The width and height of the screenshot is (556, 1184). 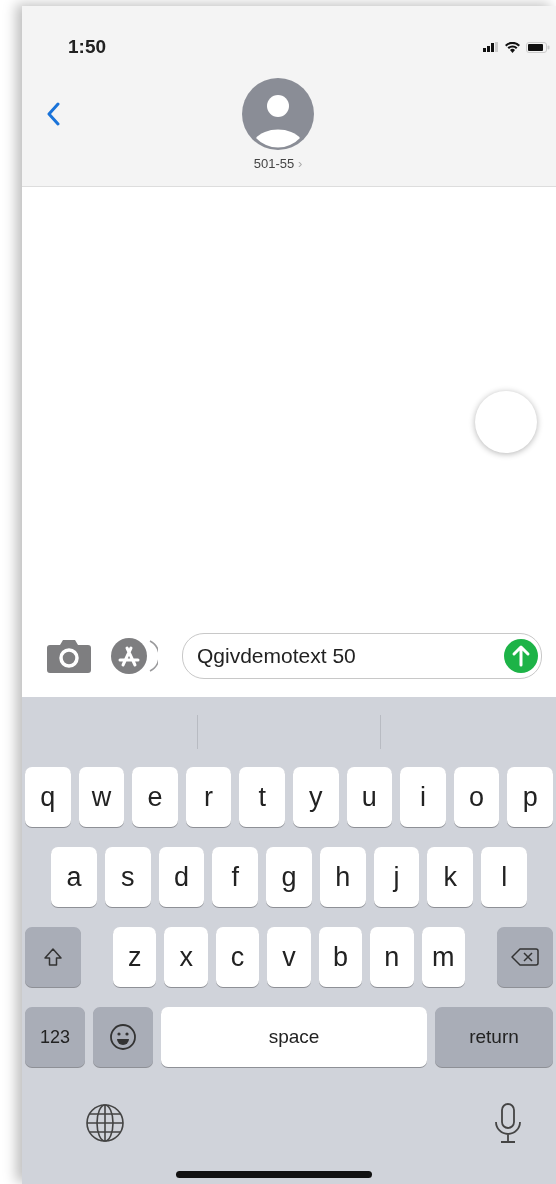 What do you see at coordinates (294, 1037) in the screenshot?
I see `space-key: space` at bounding box center [294, 1037].